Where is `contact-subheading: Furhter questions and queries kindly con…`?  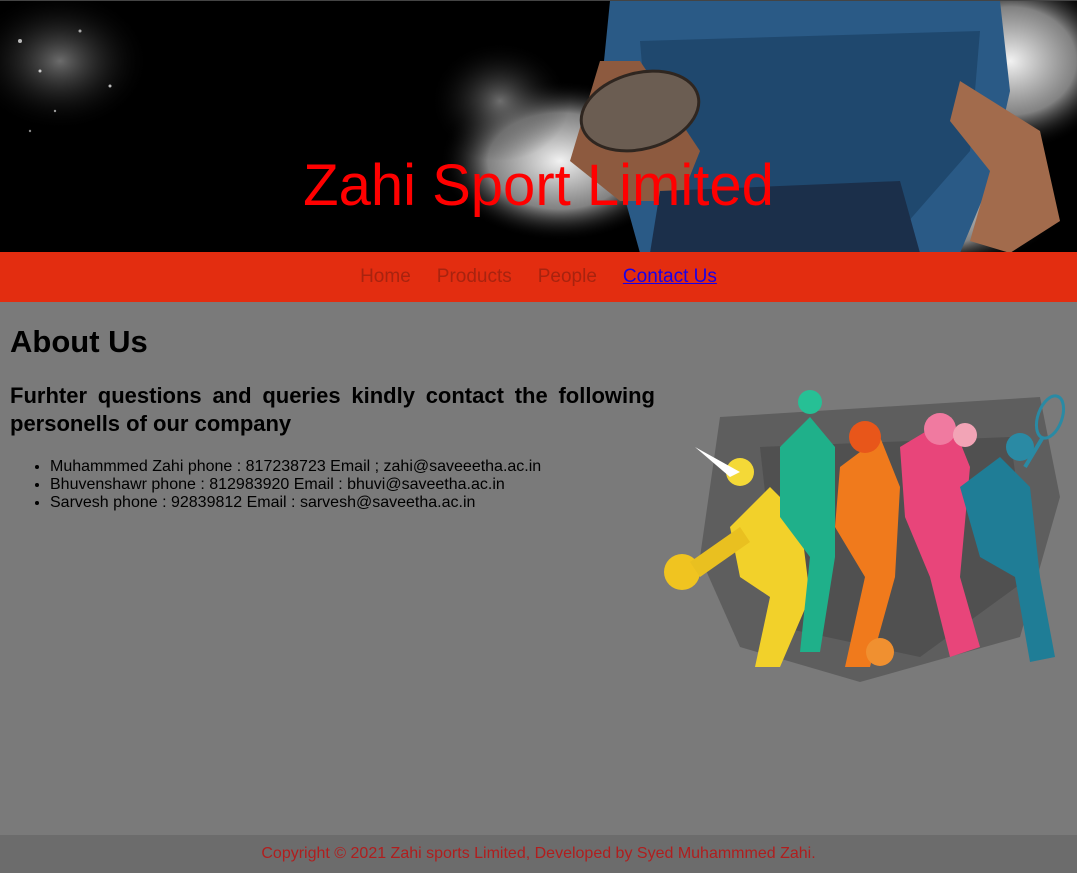 contact-subheading: Furhter questions and queries kindly con… is located at coordinates (332, 409).